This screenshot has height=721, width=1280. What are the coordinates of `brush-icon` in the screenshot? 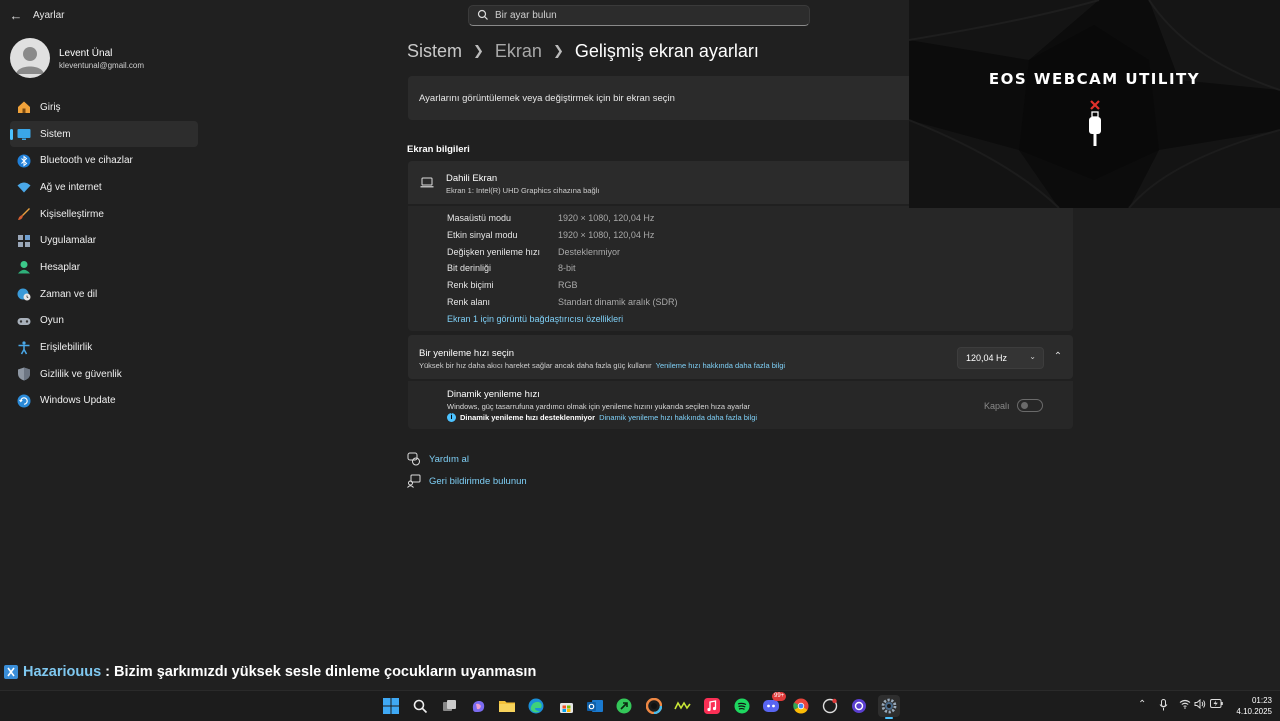 It's located at (24, 214).